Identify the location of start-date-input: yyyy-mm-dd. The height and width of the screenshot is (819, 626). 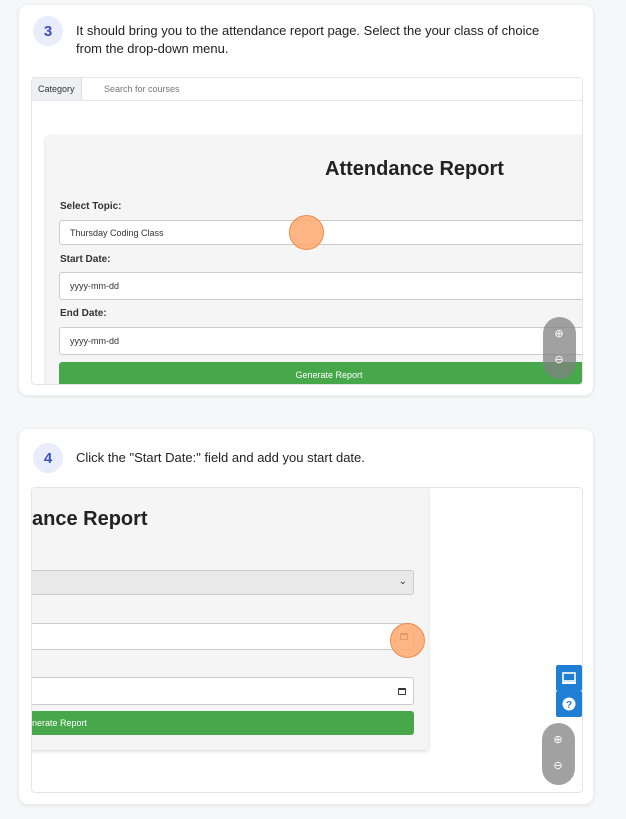
(320, 286).